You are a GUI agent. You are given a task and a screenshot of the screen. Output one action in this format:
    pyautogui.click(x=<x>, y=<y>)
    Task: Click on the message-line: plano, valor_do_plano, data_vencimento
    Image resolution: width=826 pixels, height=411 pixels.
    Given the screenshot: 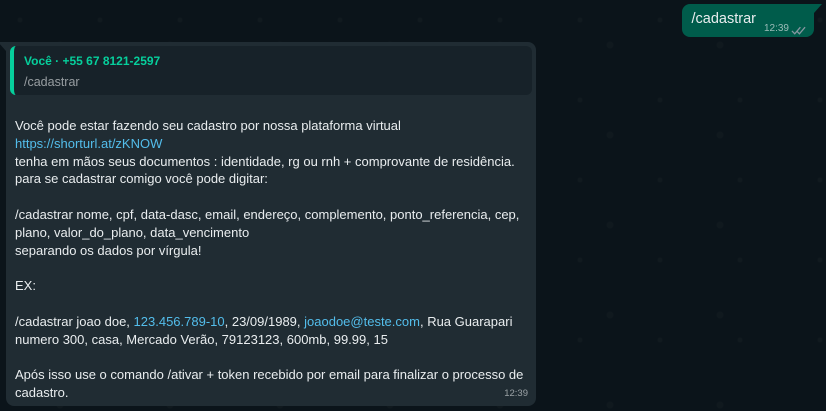 What is the action you would take?
    pyautogui.click(x=132, y=232)
    